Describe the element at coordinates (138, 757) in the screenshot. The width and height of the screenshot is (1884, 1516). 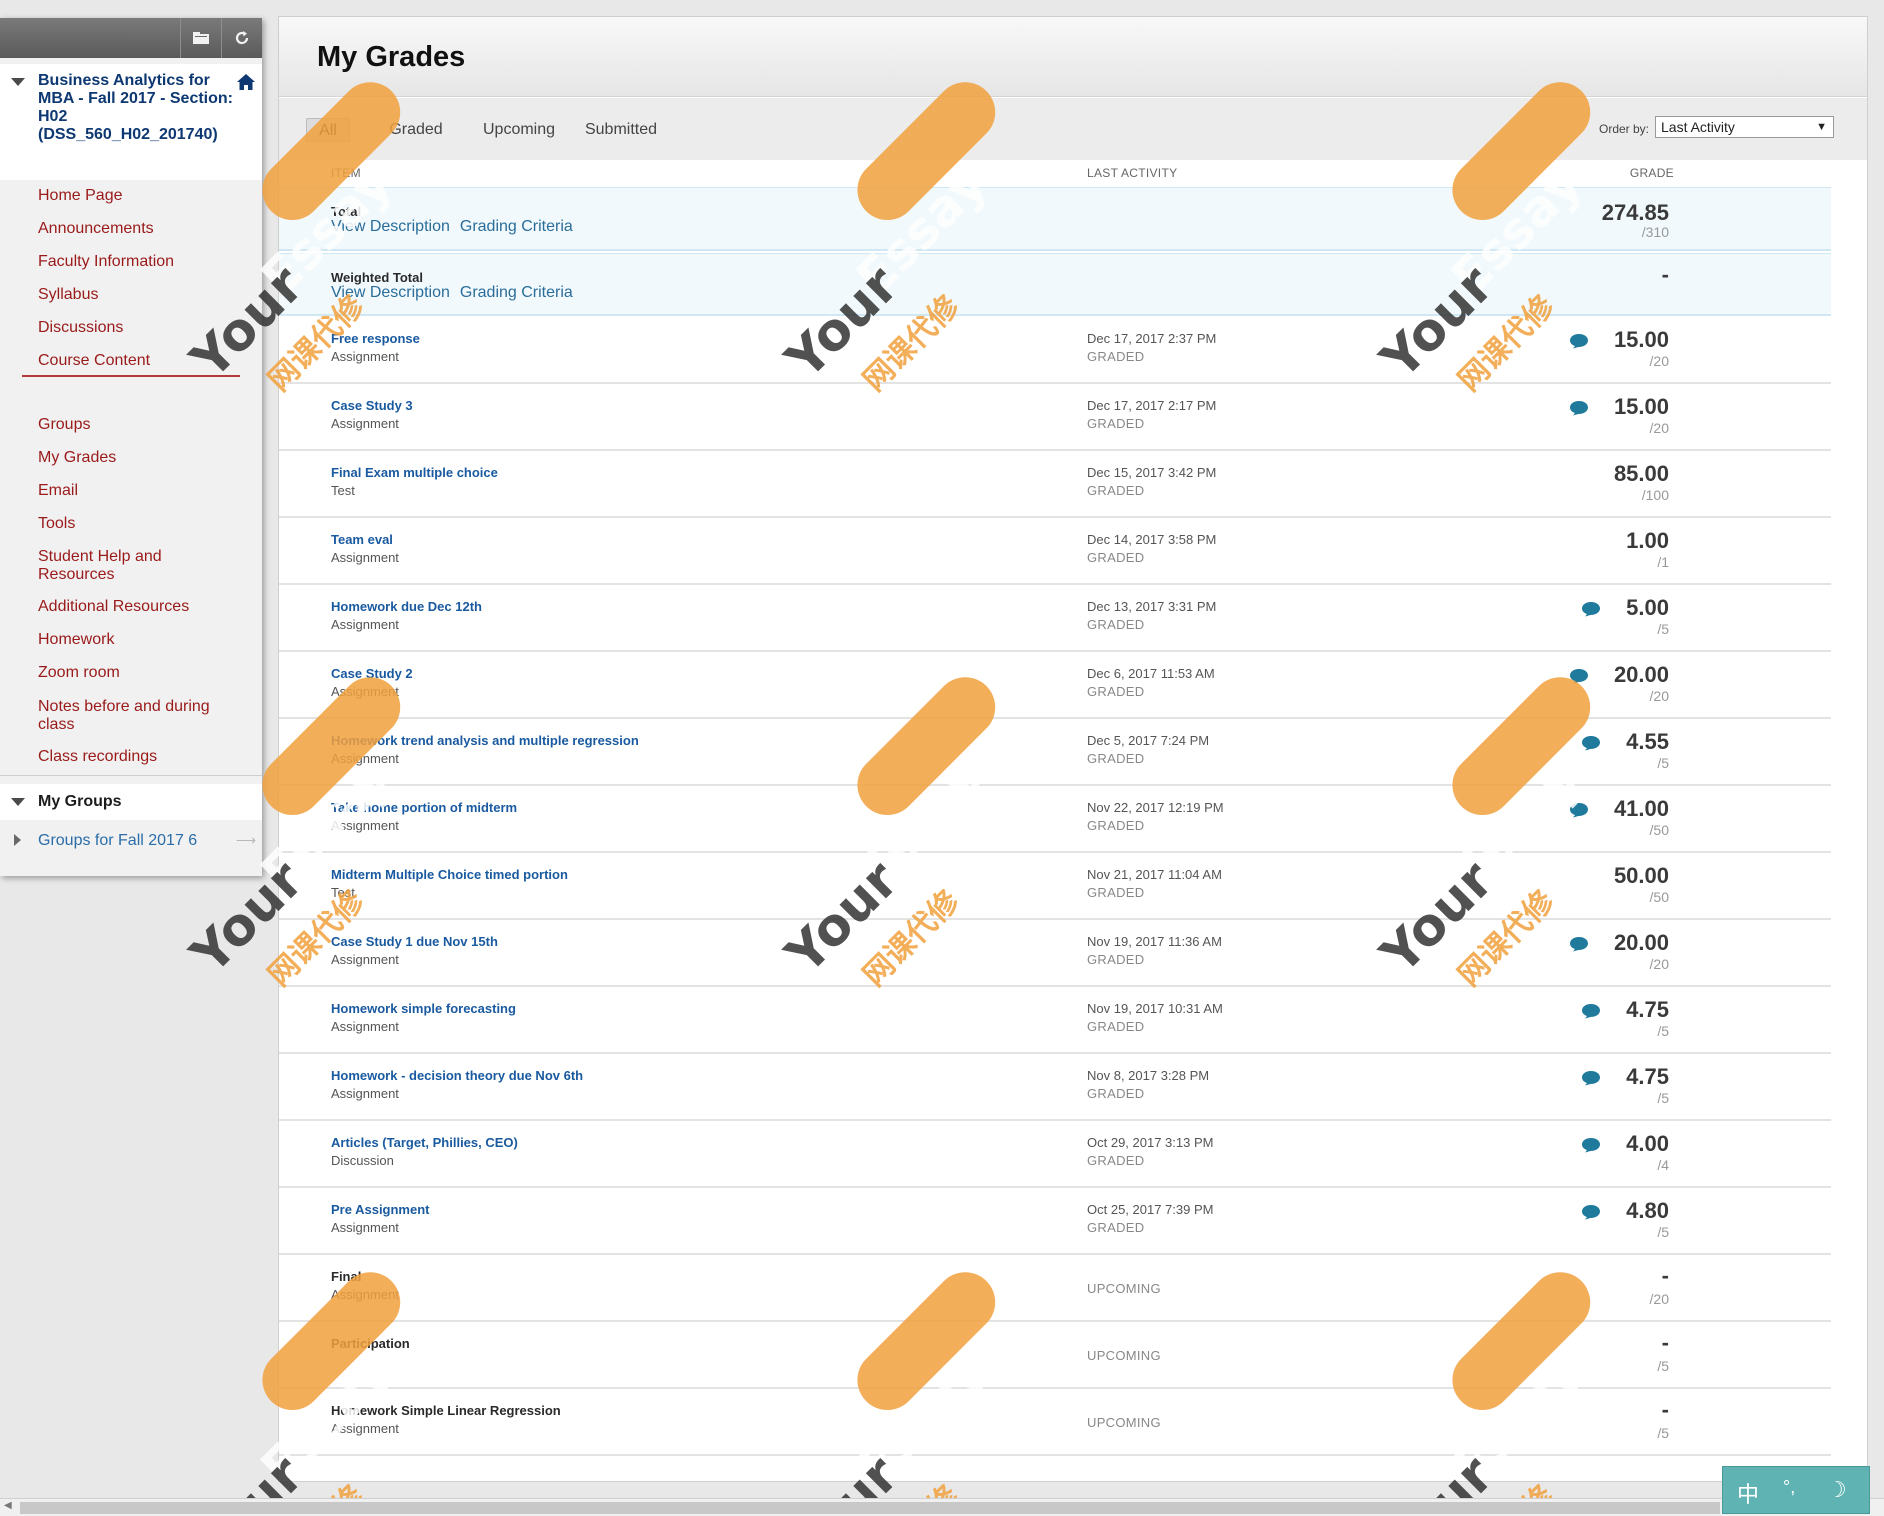
I see `sidebar-item-class-recordings: Class recordings` at that location.